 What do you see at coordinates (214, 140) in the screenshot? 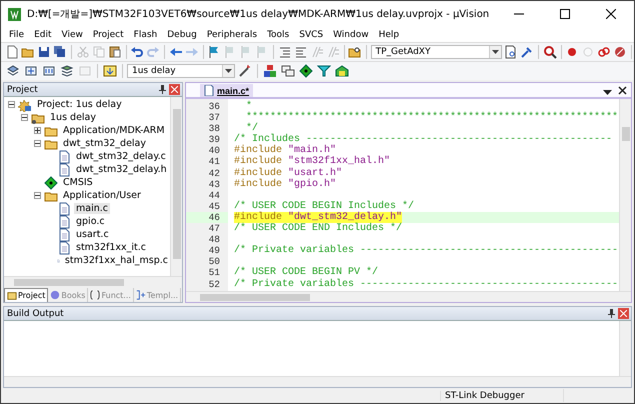
I see `line-number: 39` at bounding box center [214, 140].